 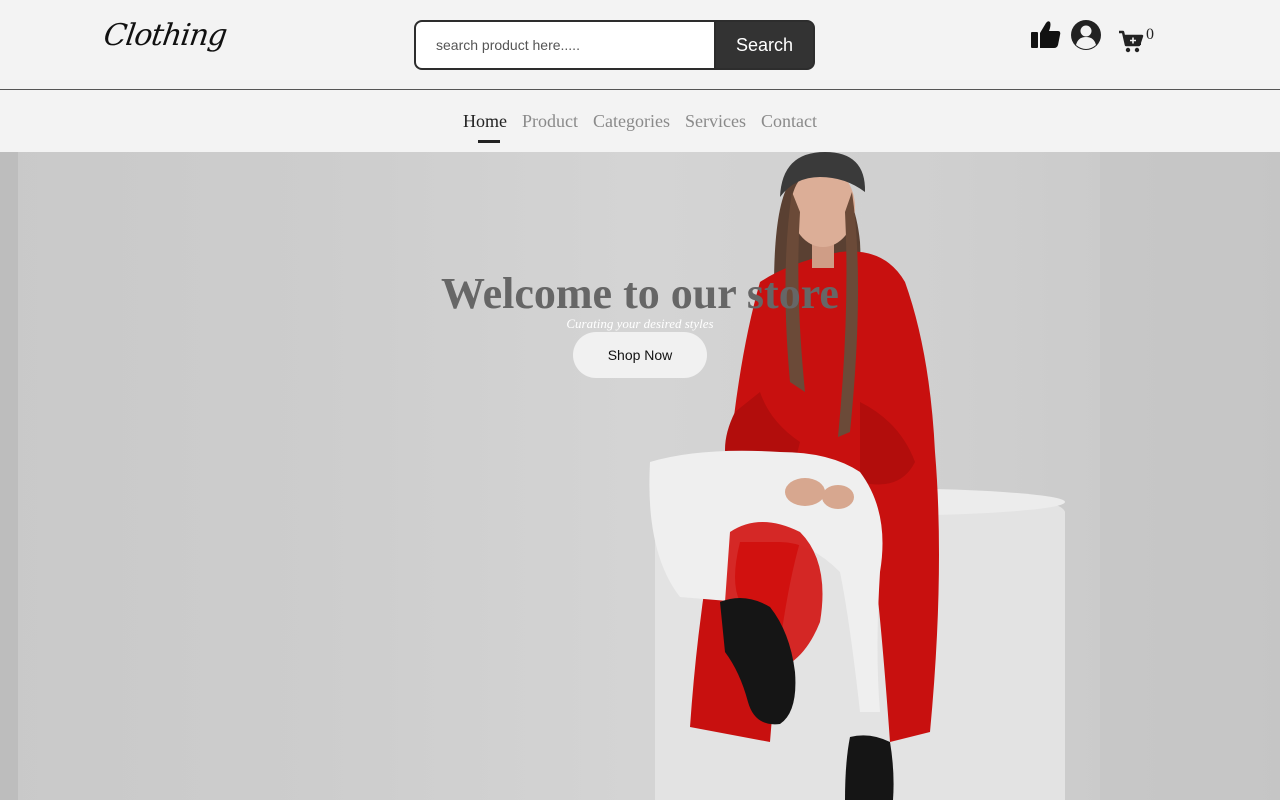 I want to click on brand-logo: Clothing, so click(x=165, y=35).